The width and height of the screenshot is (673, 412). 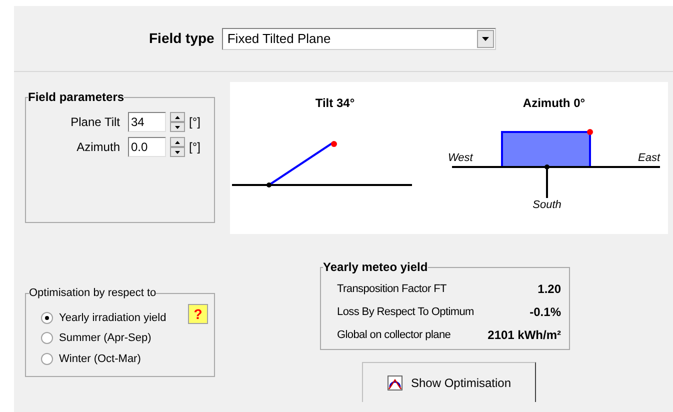 What do you see at coordinates (335, 103) in the screenshot?
I see `tilt-title: Tilt 34°` at bounding box center [335, 103].